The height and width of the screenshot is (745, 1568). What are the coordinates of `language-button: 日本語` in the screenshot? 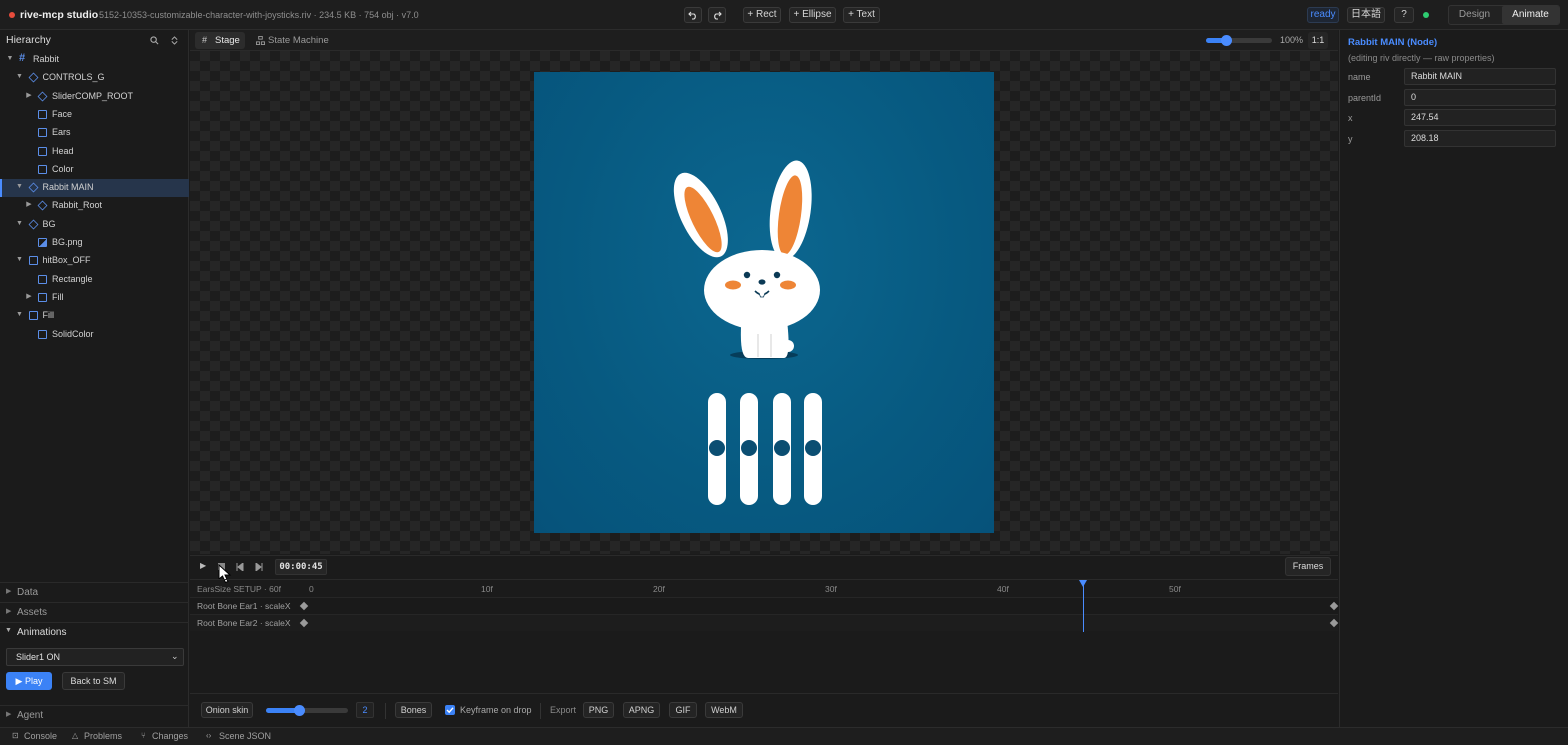 It's located at (1366, 15).